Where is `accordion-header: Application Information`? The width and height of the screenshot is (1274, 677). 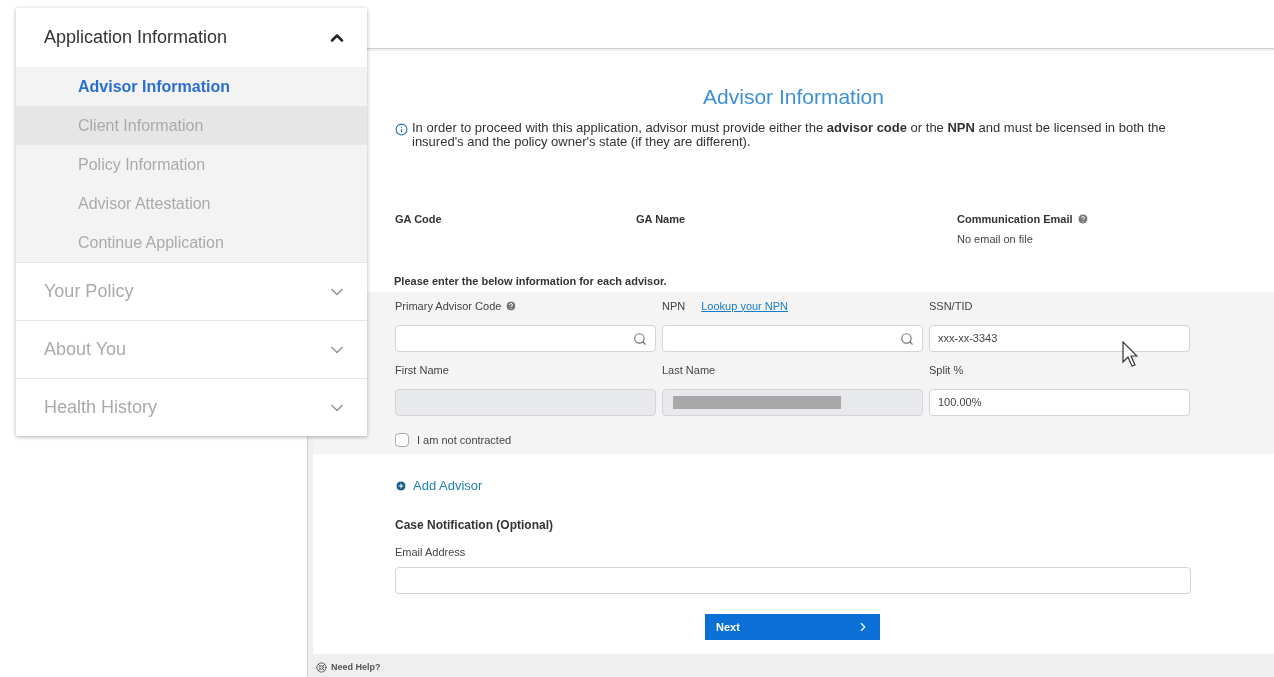
accordion-header: Application Information is located at coordinates (191, 37).